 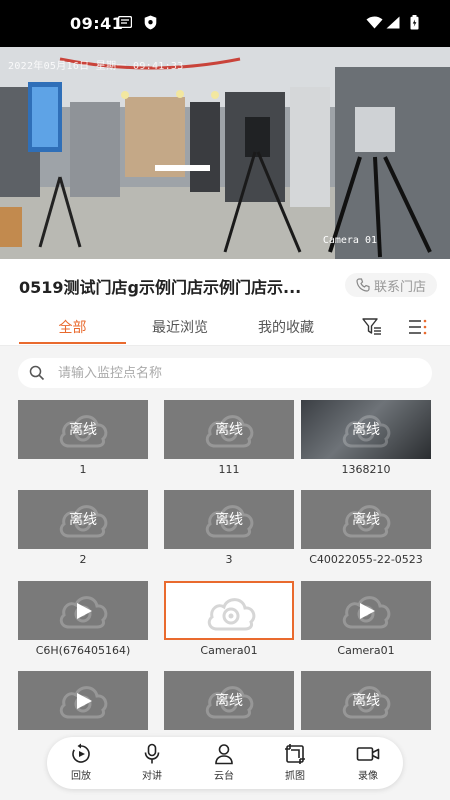 What do you see at coordinates (374, 22) in the screenshot?
I see `wifi-icon` at bounding box center [374, 22].